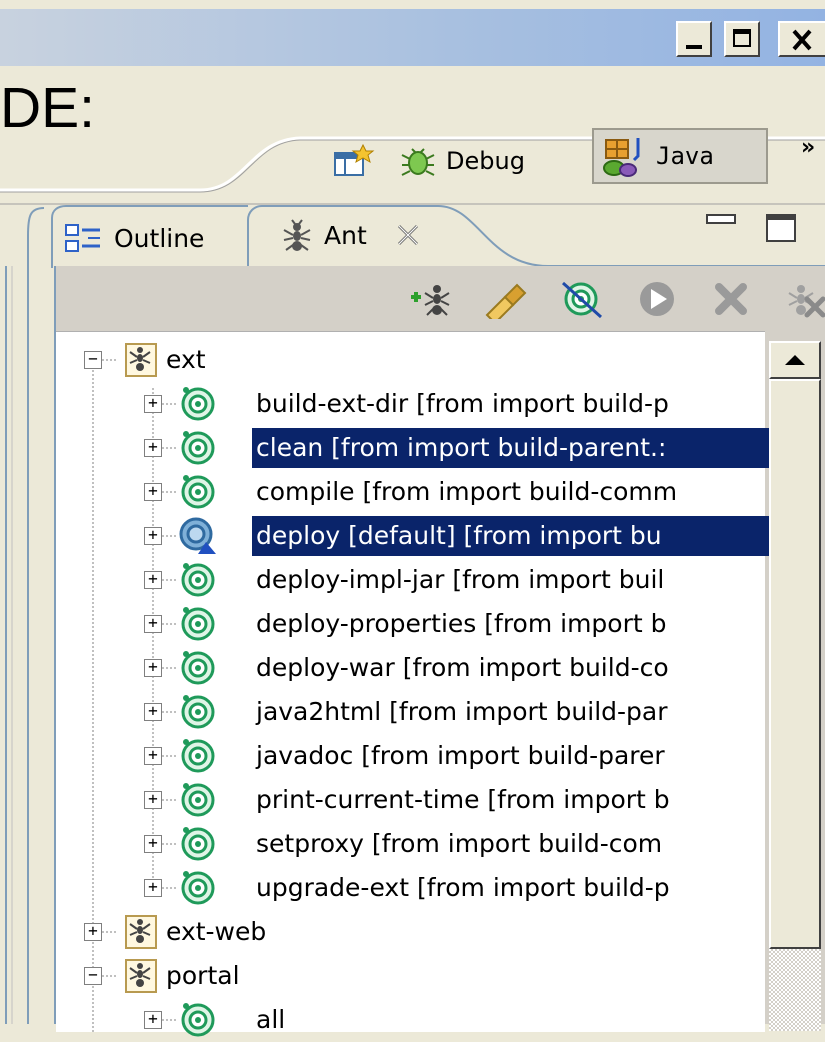 This screenshot has width=825, height=1042. I want to click on tree-target-row: + deploy-war [from import build-co, so click(410, 668).